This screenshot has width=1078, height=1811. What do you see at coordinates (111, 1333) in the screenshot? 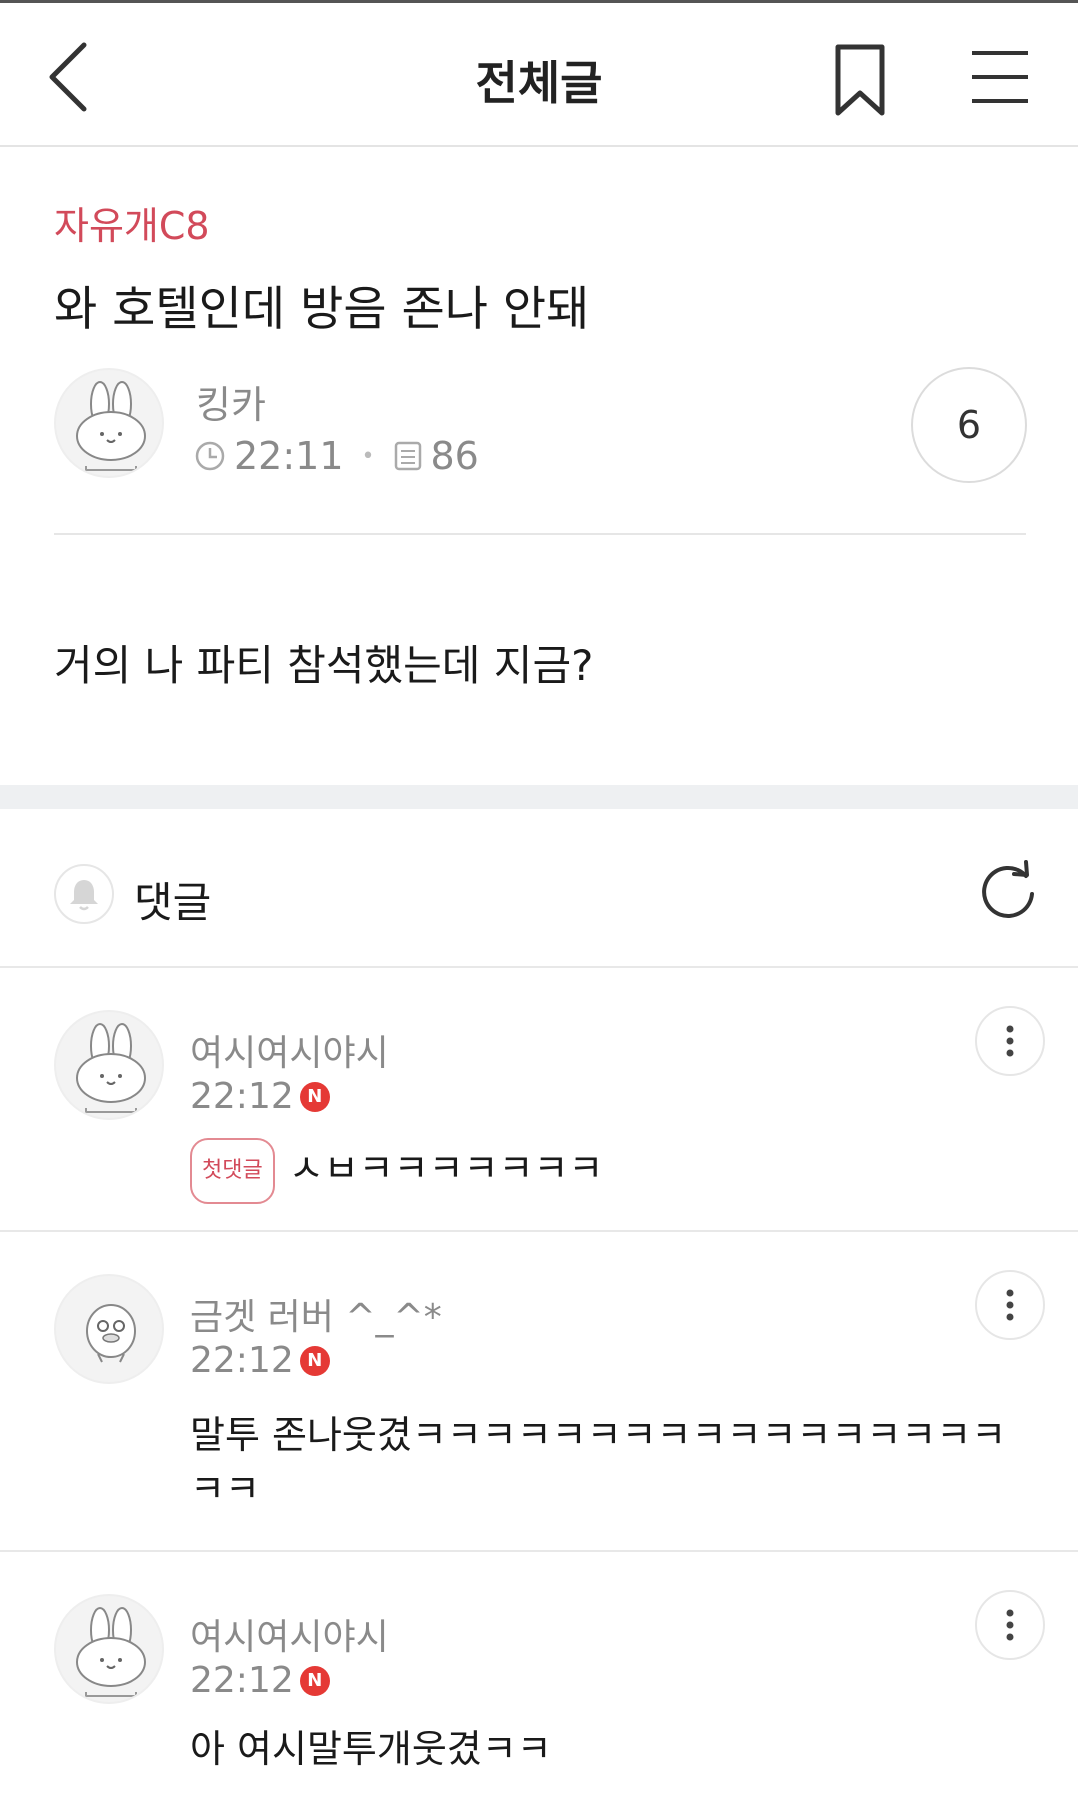
I see `duck-avatar-icon` at bounding box center [111, 1333].